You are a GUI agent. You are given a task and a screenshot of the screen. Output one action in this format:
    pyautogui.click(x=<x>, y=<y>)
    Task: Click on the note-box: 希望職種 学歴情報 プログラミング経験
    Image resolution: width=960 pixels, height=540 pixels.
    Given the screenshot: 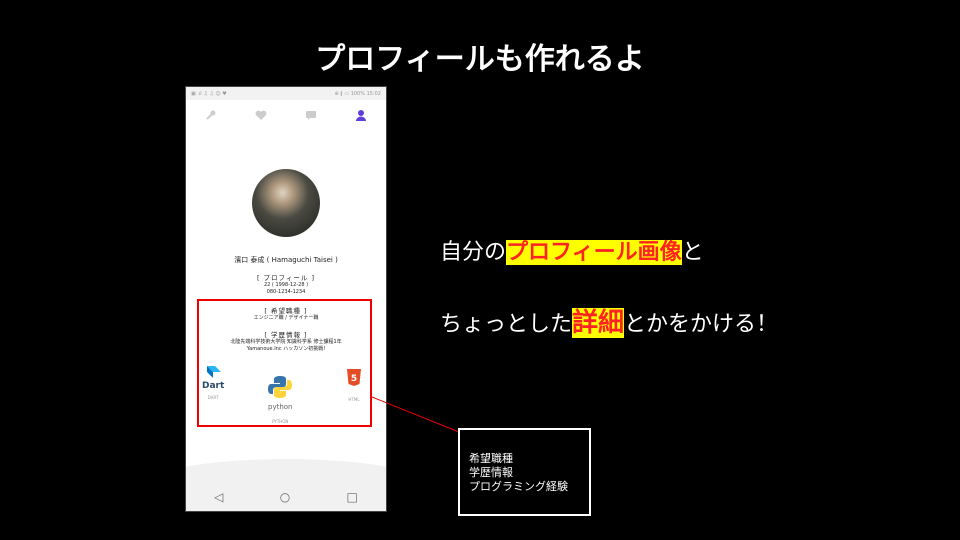 What is the action you would take?
    pyautogui.click(x=524, y=472)
    